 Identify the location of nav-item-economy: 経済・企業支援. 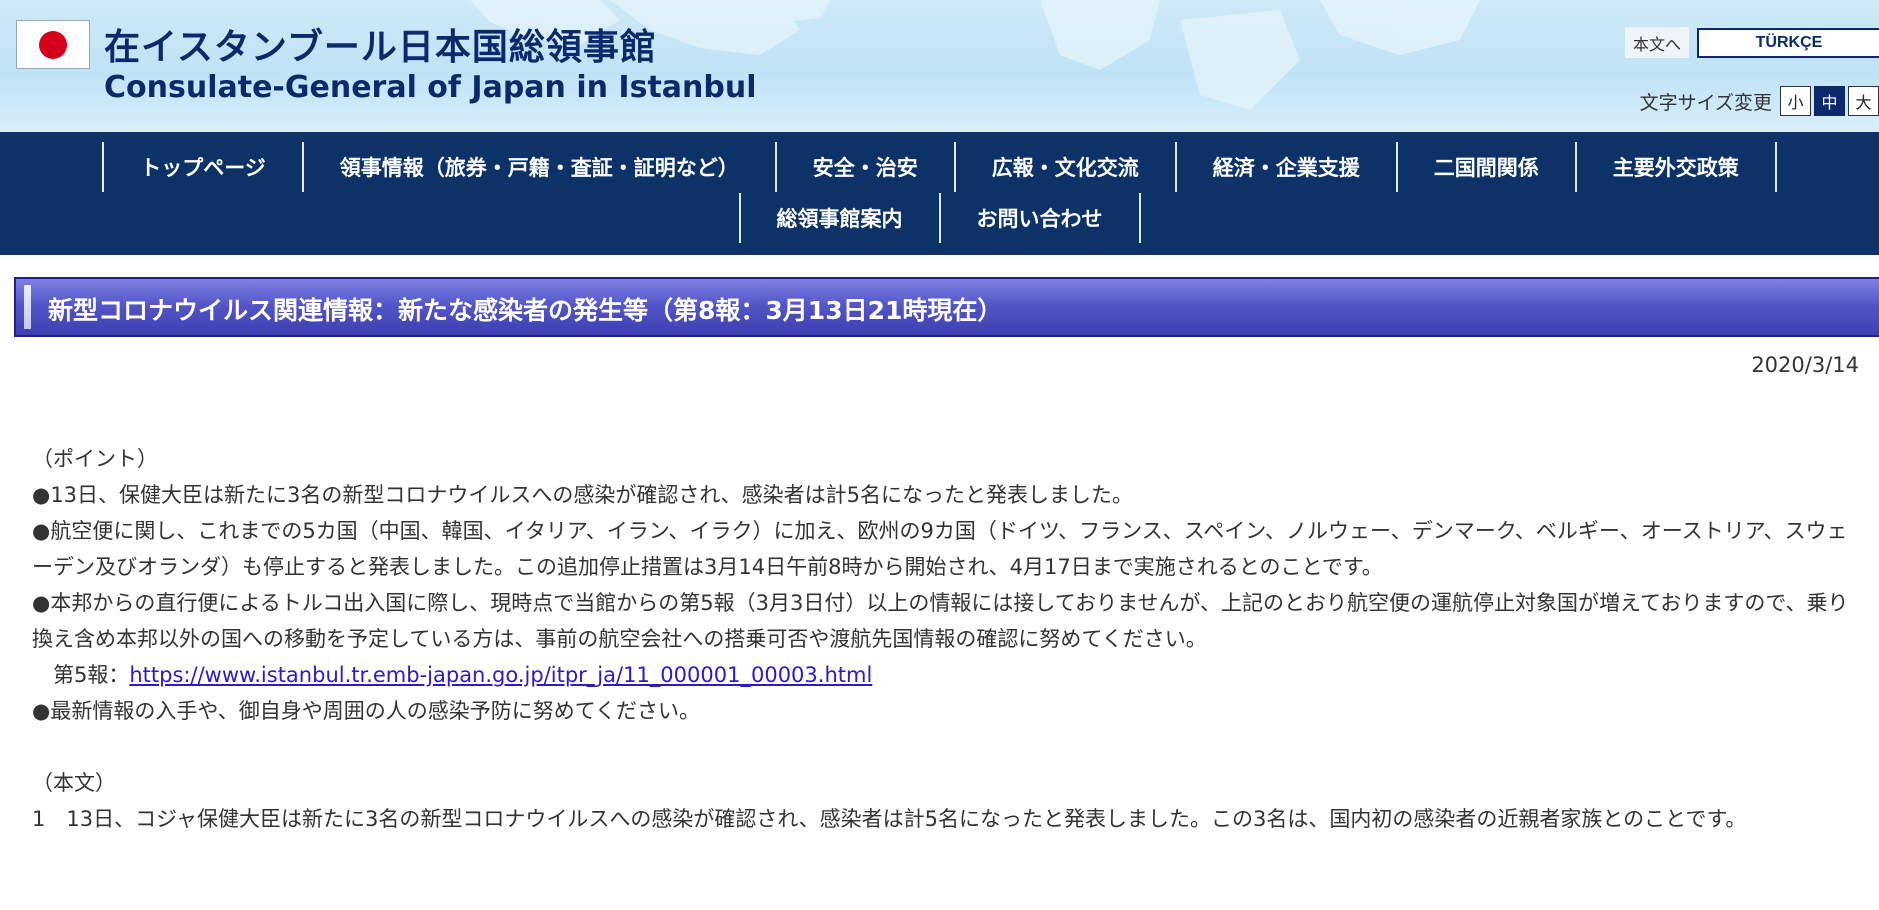
(1285, 167).